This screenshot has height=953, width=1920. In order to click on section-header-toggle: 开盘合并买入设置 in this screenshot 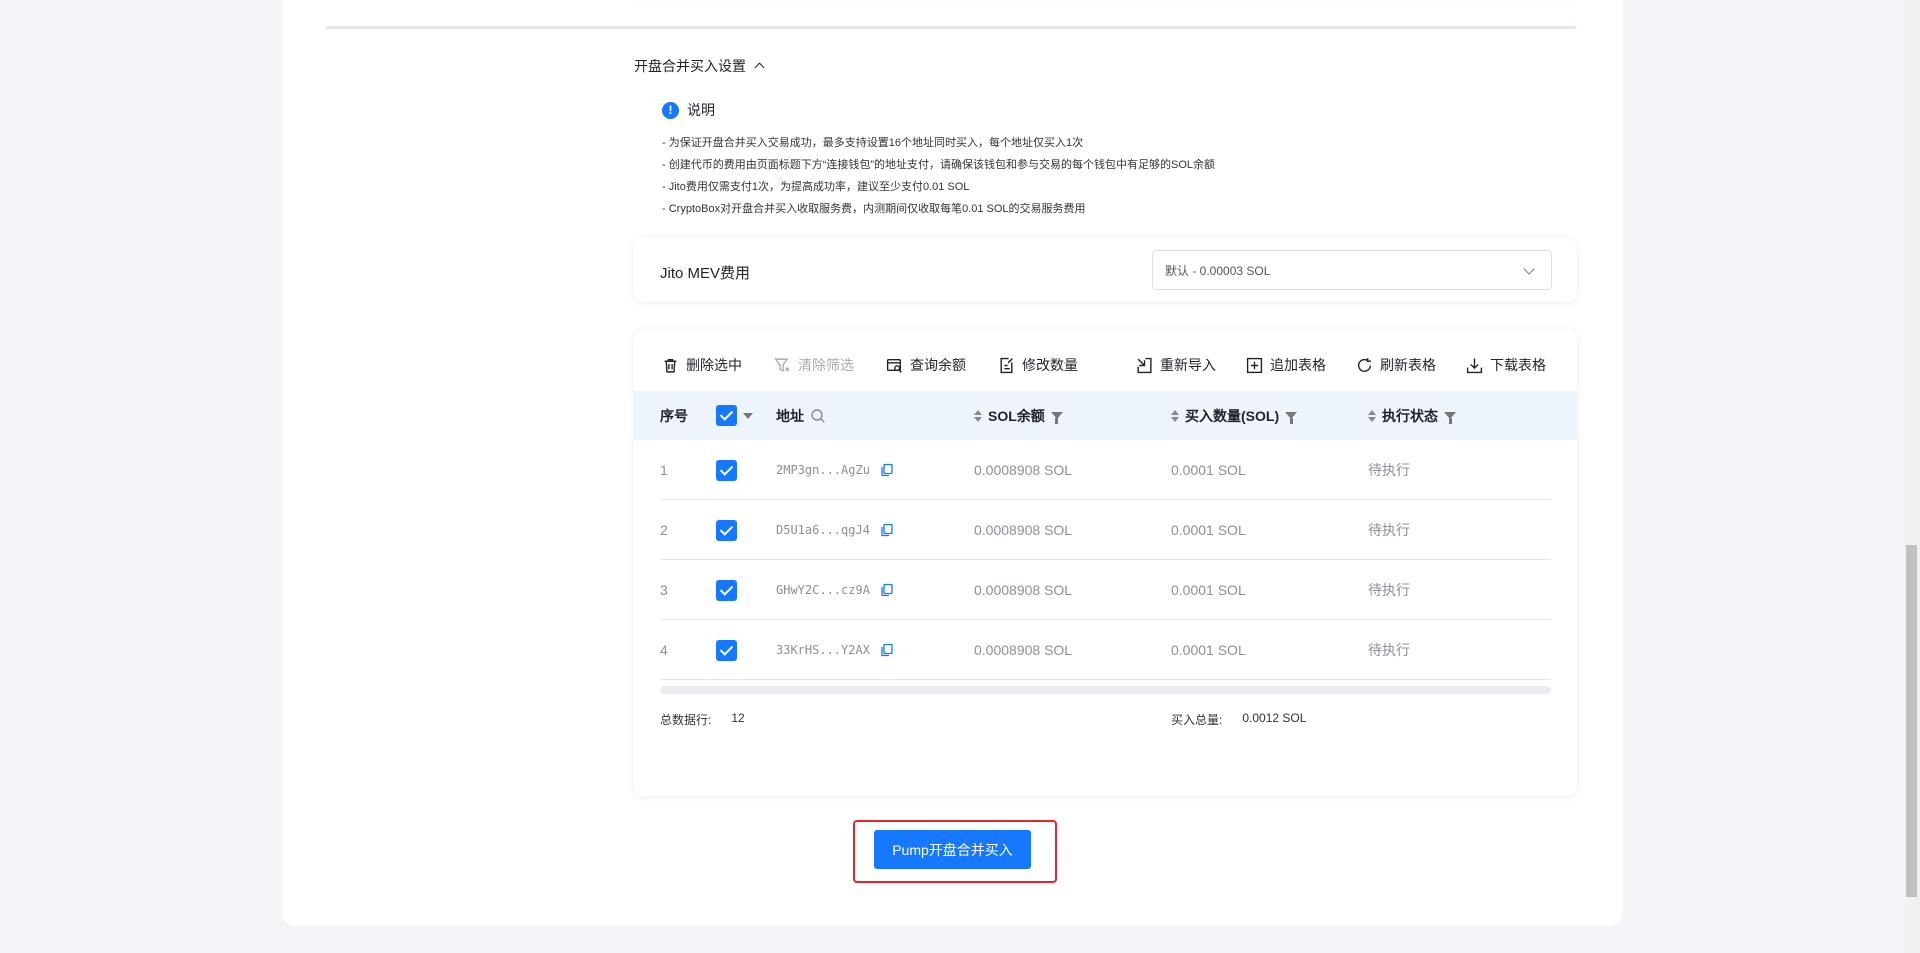, I will do `click(700, 66)`.